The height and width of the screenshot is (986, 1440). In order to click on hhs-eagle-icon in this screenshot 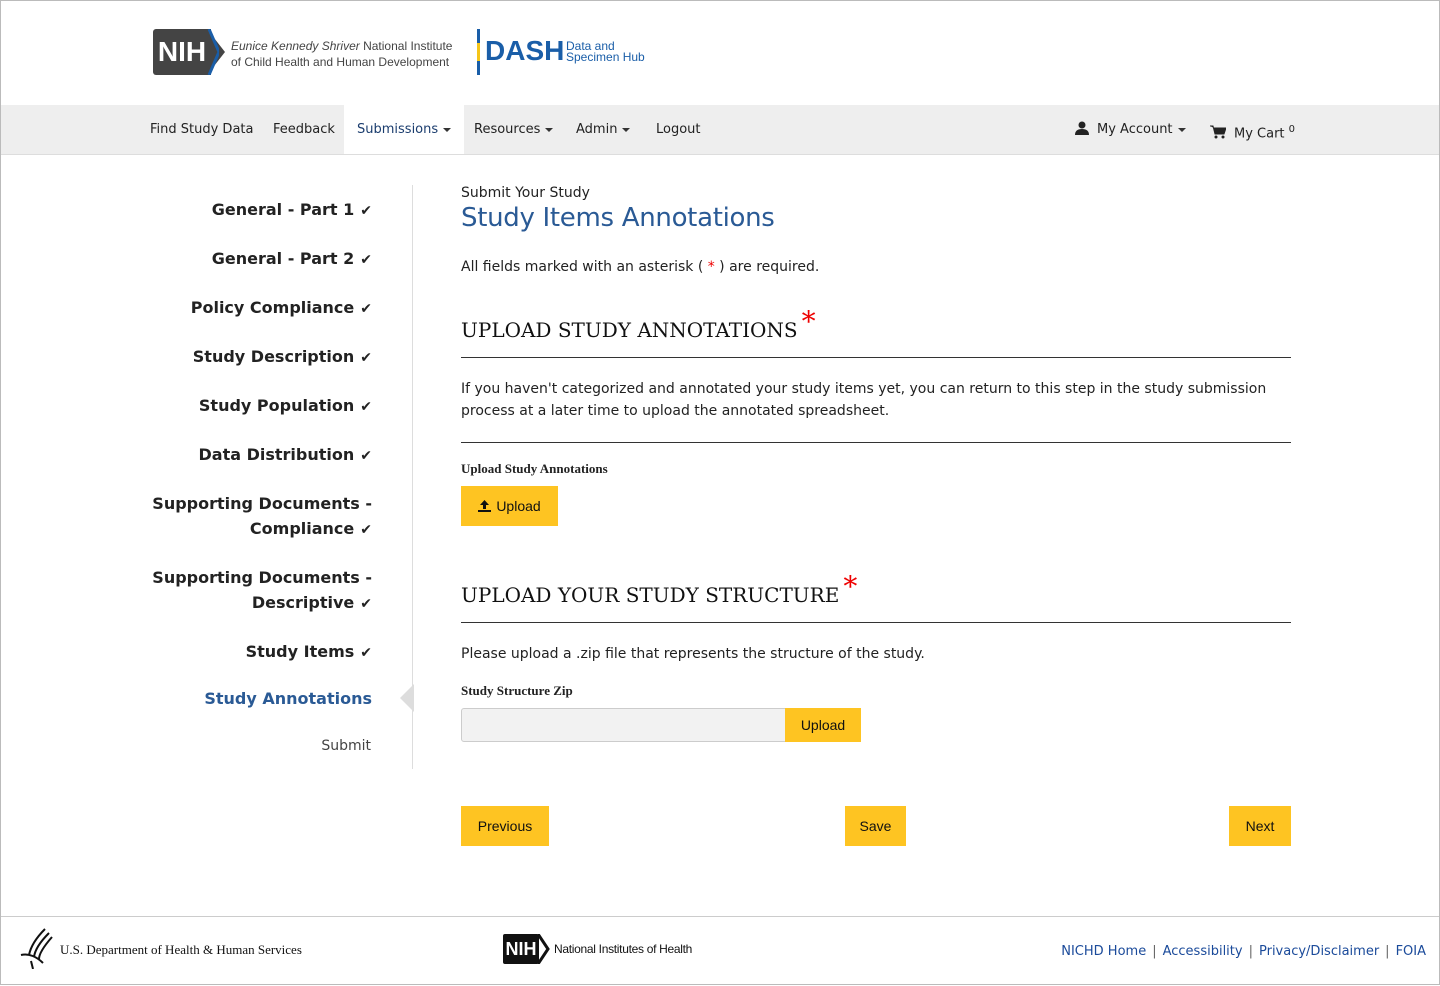, I will do `click(37, 948)`.